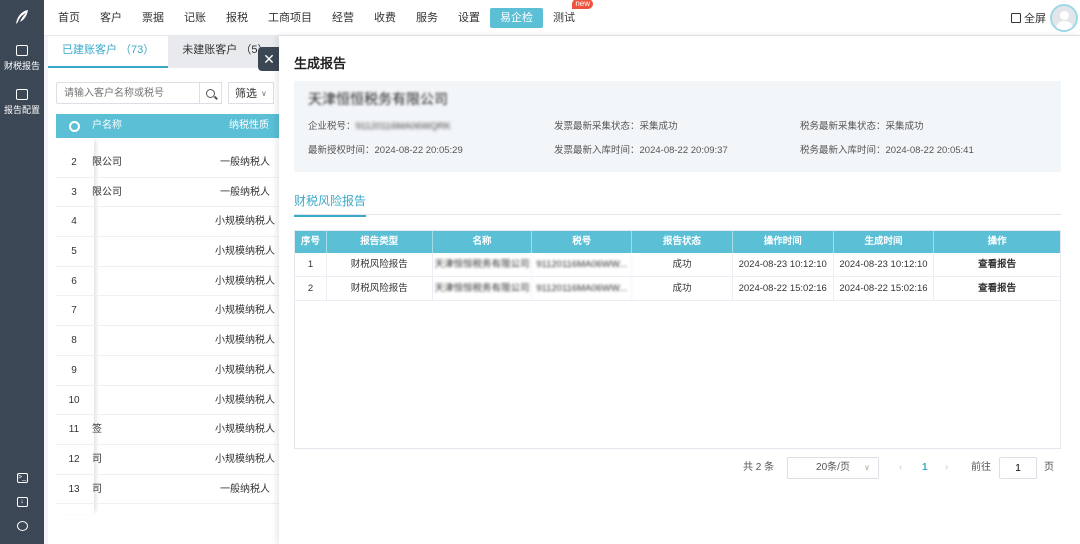 Image resolution: width=1080 pixels, height=544 pixels. I want to click on goto-page-input, so click(1018, 468).